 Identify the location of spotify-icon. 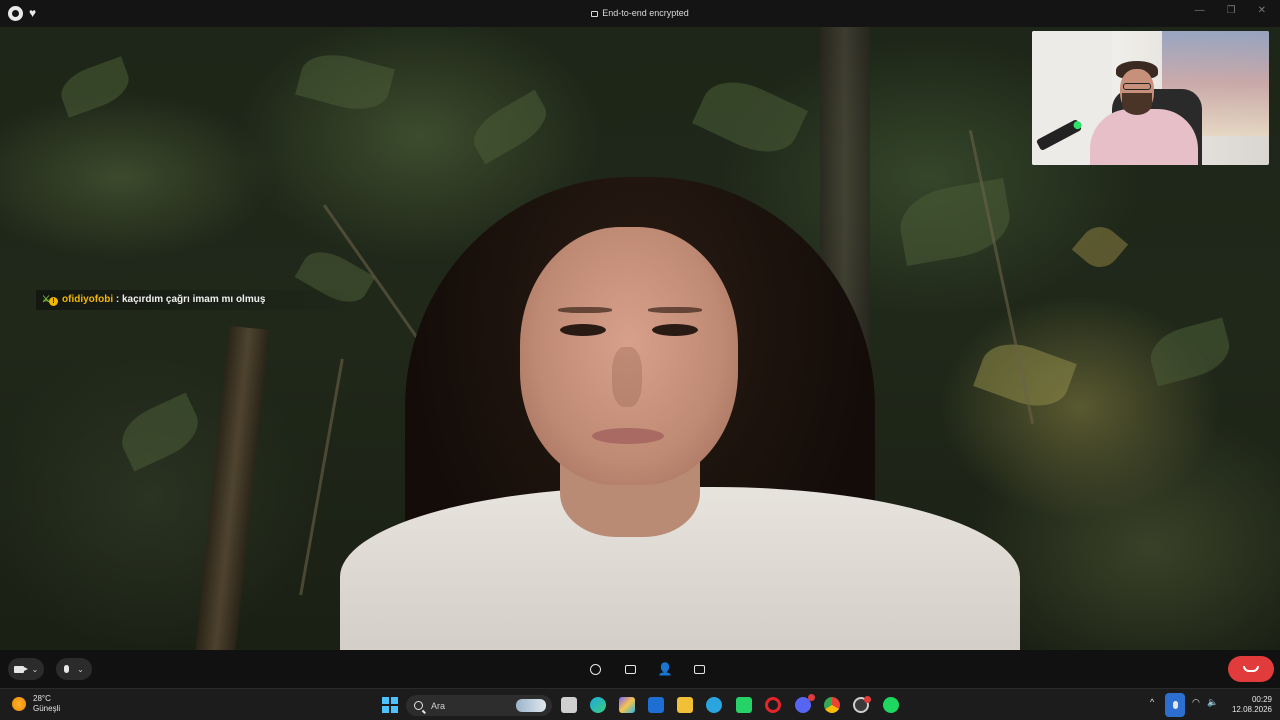
(891, 705).